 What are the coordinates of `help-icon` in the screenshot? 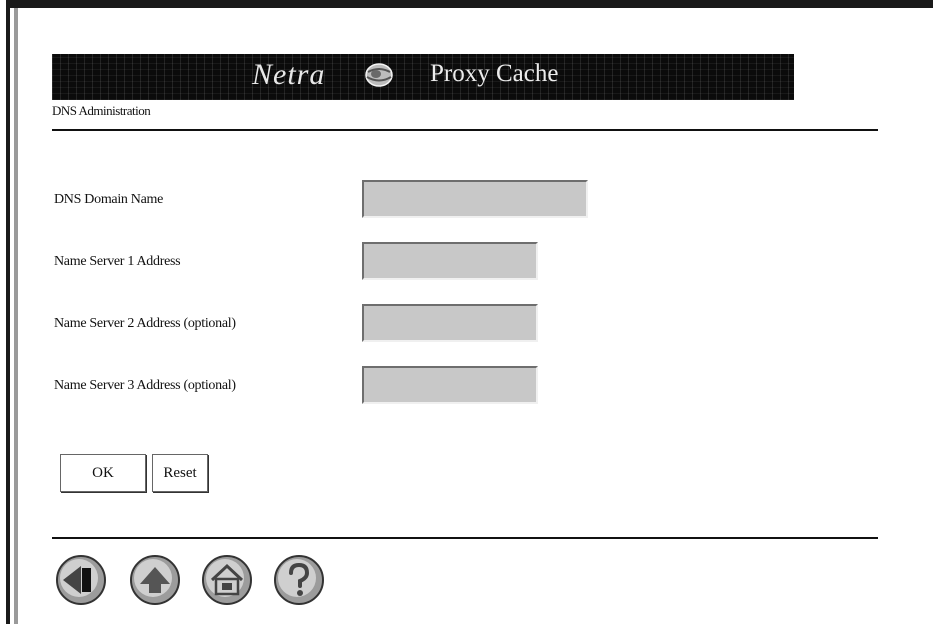 It's located at (299, 580).